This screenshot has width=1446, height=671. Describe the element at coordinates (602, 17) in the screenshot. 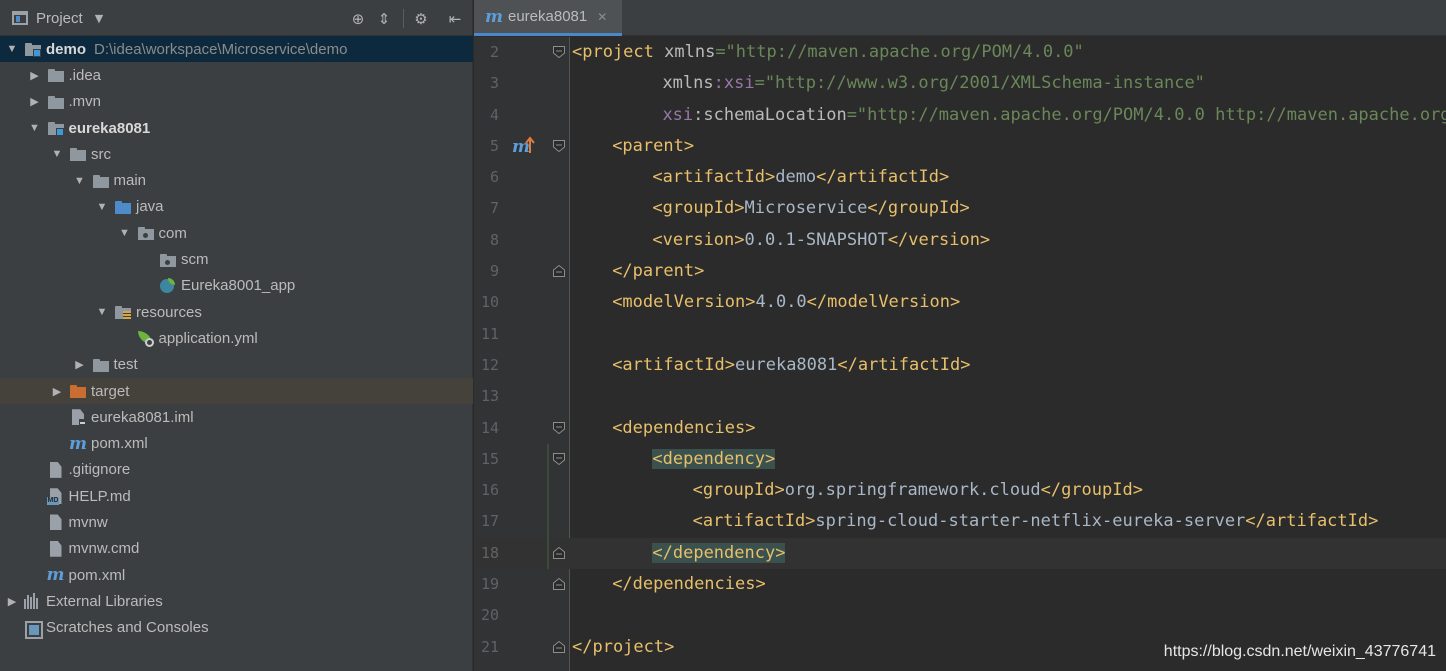

I see `close-icon: ✕` at that location.